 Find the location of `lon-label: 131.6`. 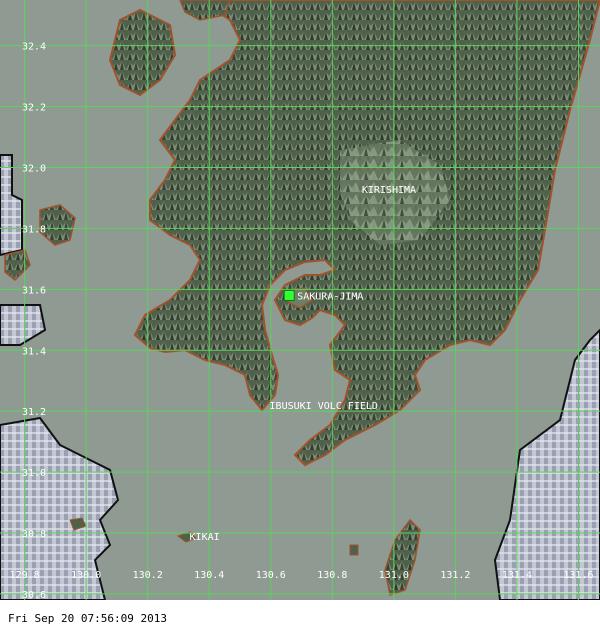

lon-label: 131.6 is located at coordinates (578, 575).